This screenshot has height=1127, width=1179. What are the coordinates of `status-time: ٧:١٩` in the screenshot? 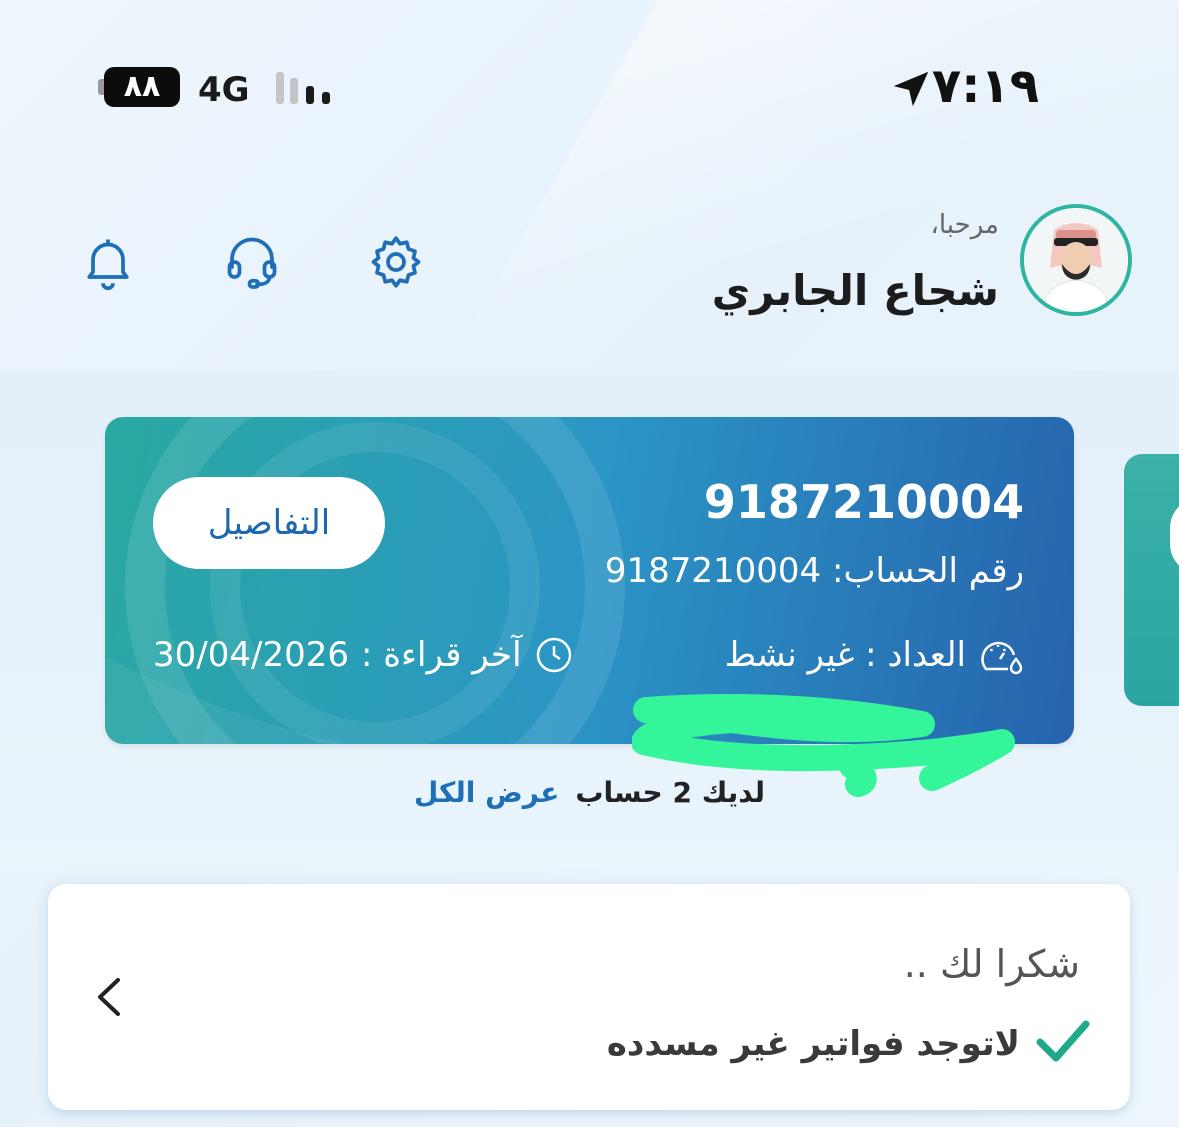 It's located at (985, 86).